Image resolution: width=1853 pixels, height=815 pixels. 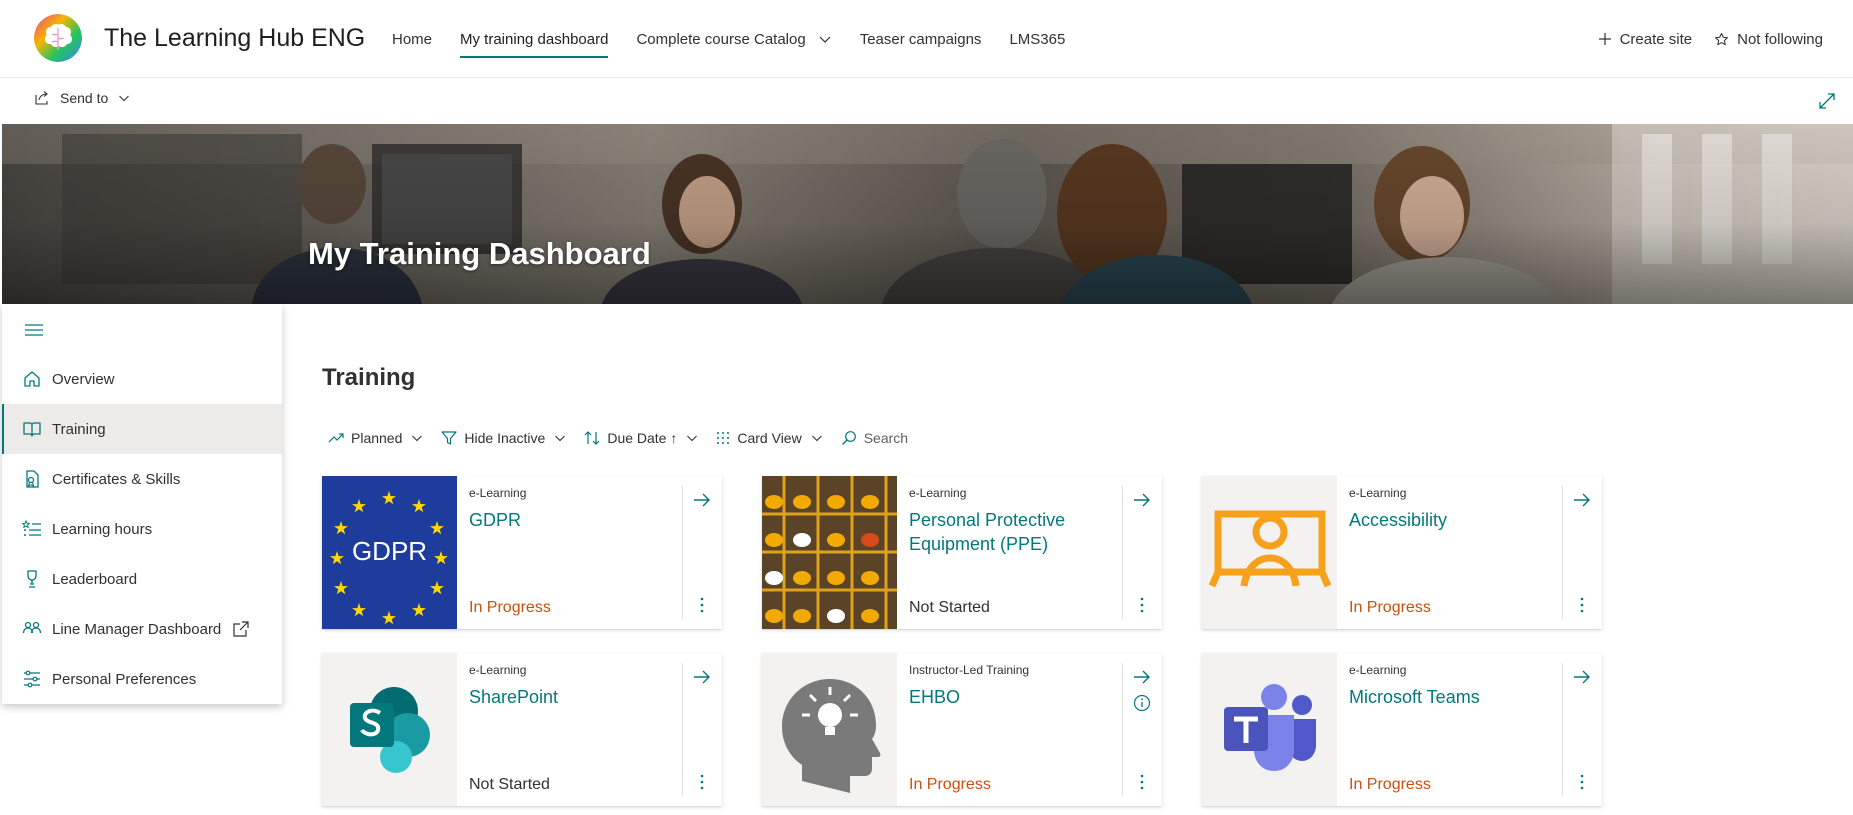 What do you see at coordinates (87, 98) in the screenshot?
I see `send-to-button: Send to` at bounding box center [87, 98].